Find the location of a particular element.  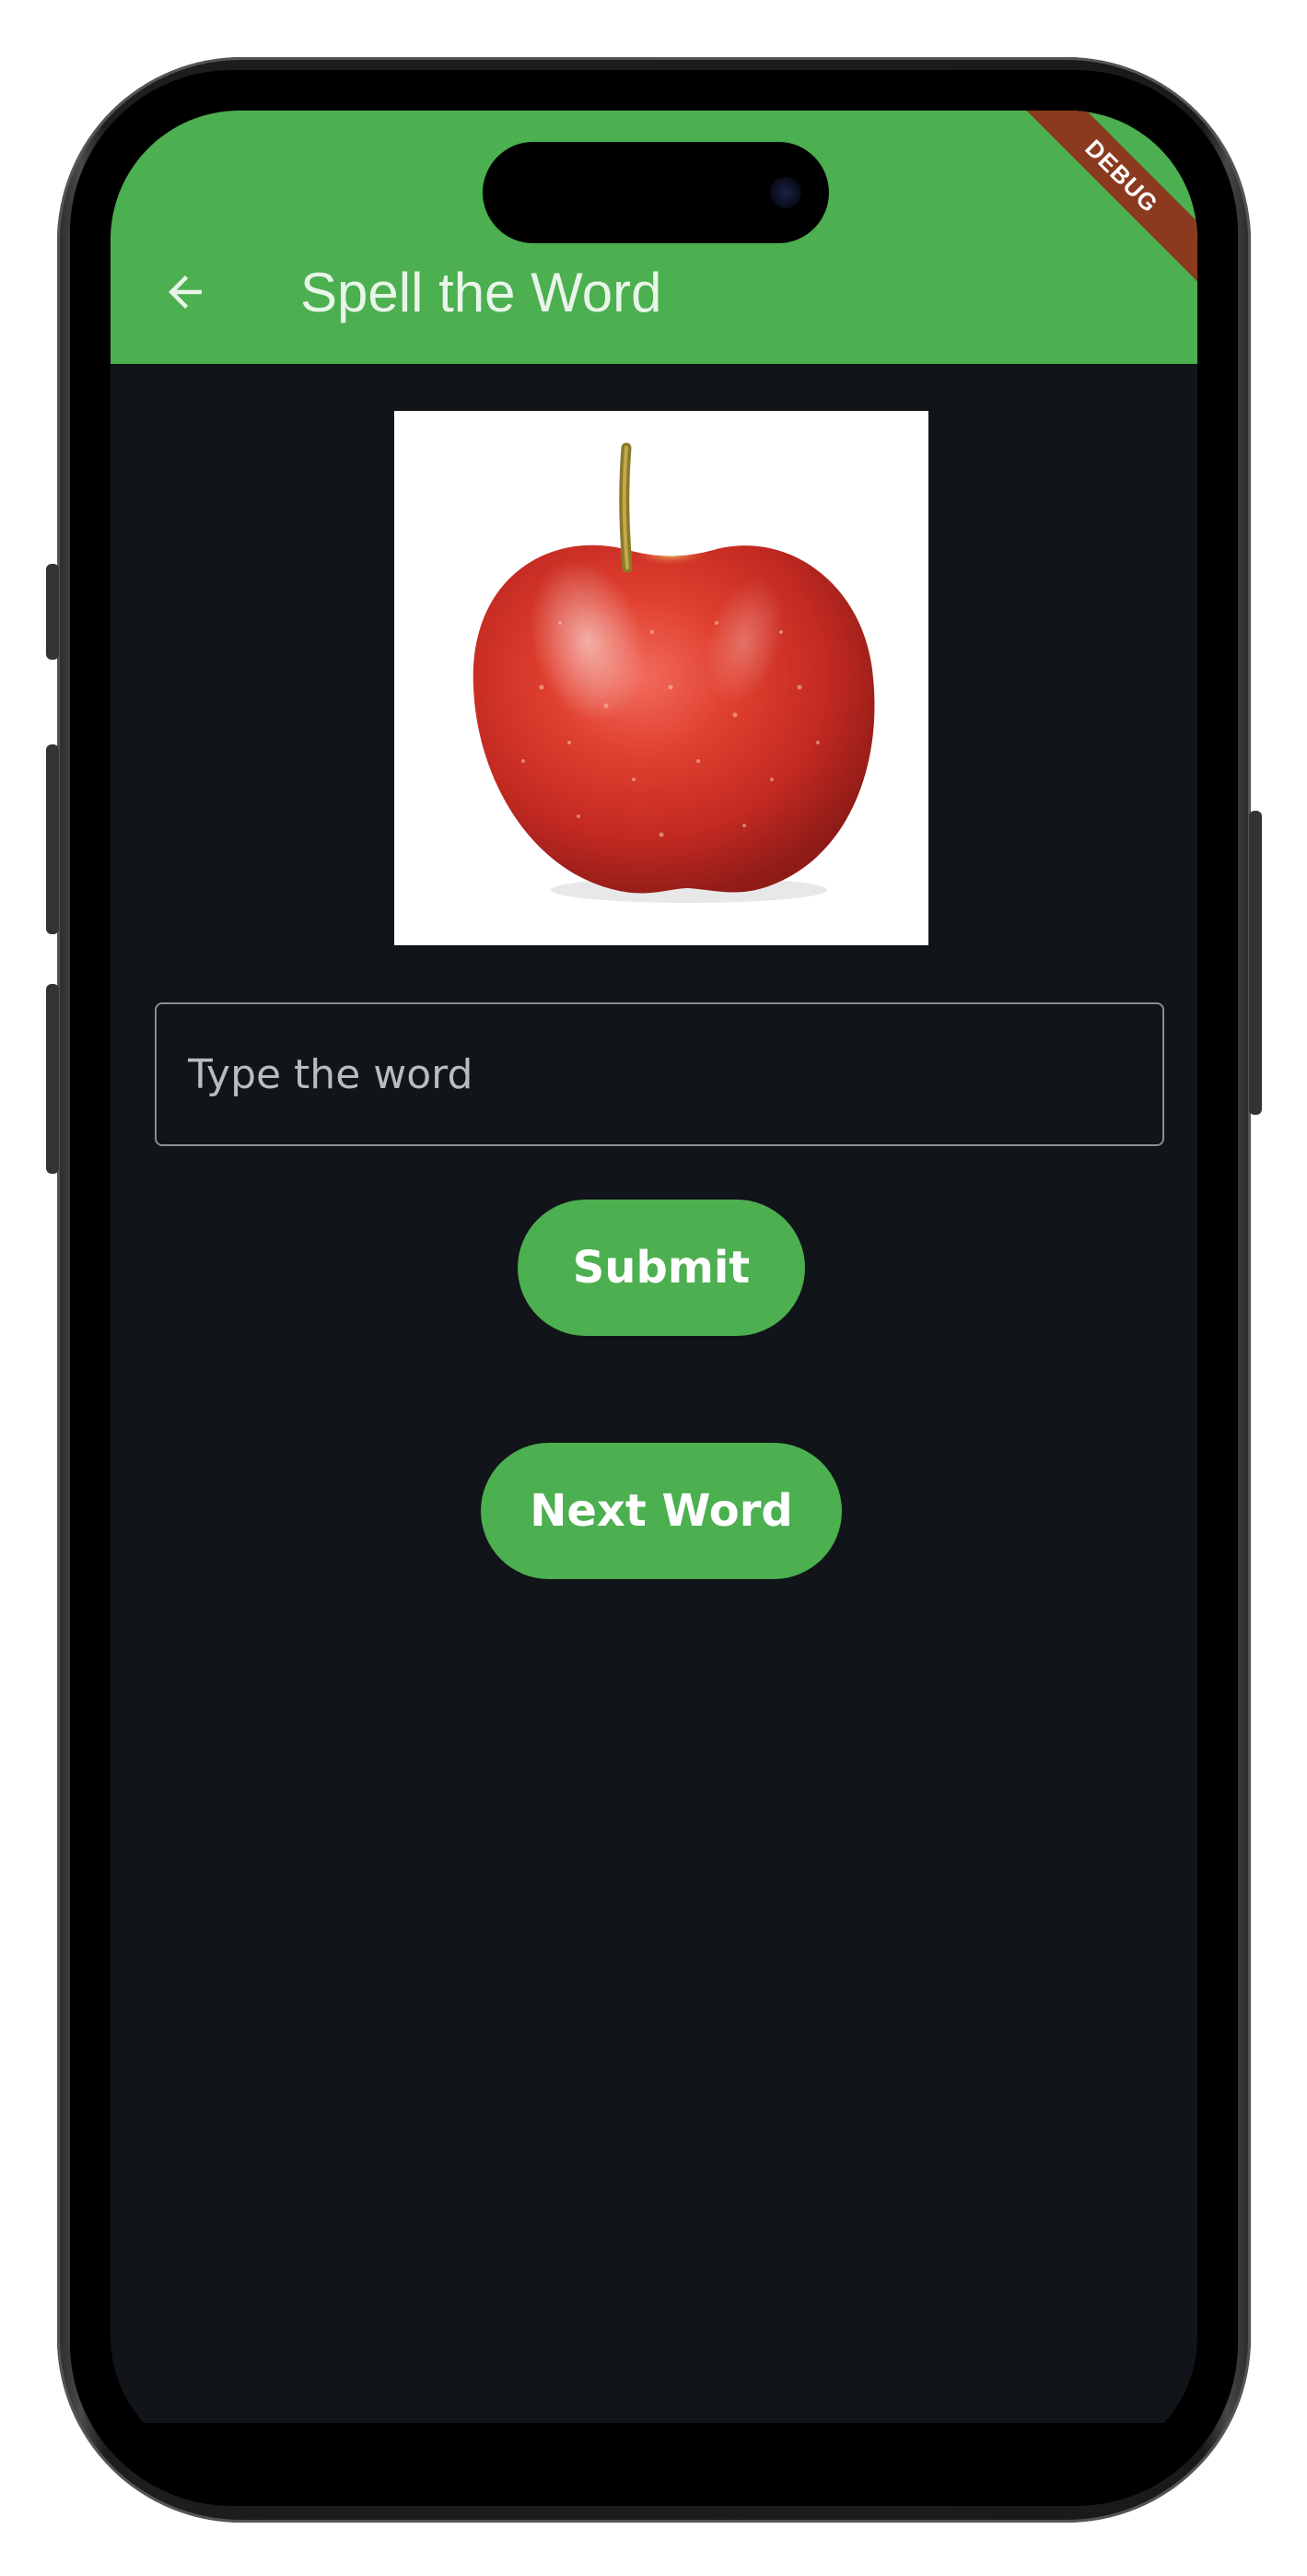

submit-button: Submit is located at coordinates (662, 1268).